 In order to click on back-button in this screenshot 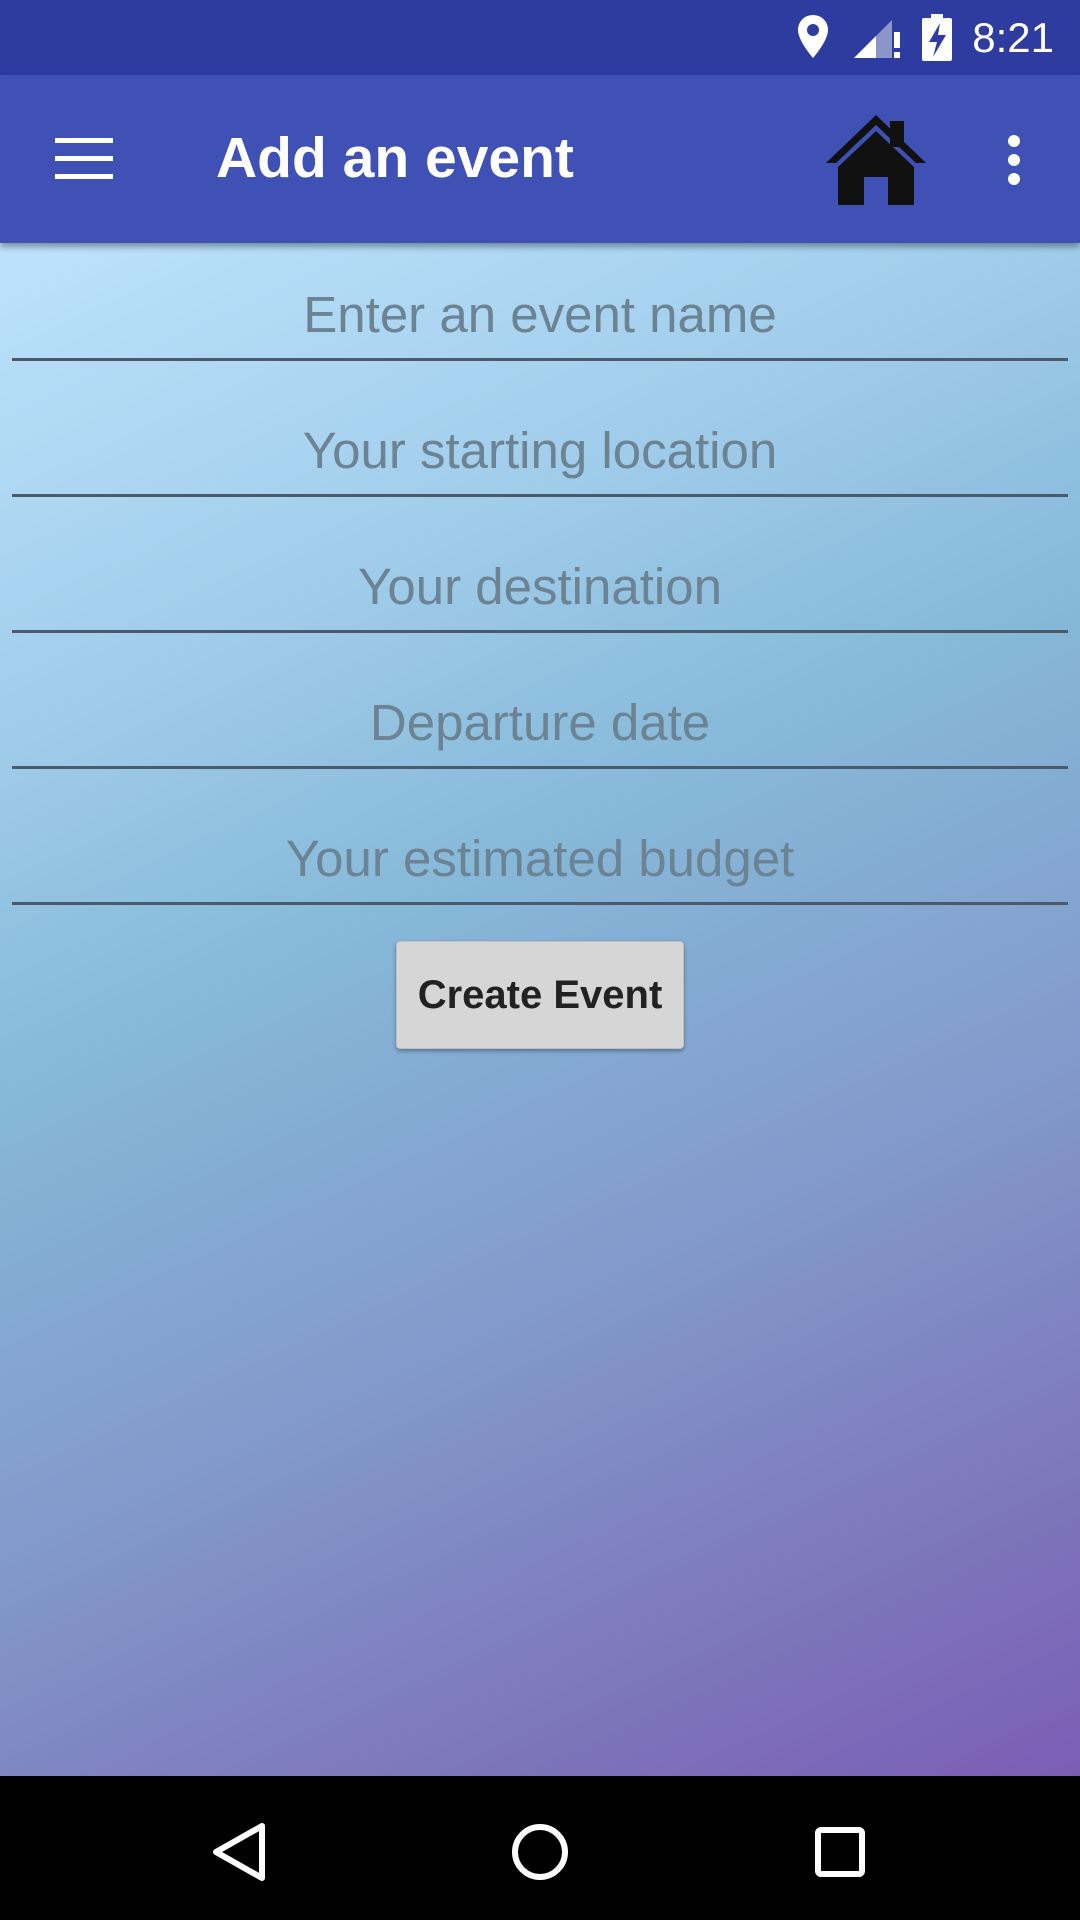, I will do `click(240, 1852)`.